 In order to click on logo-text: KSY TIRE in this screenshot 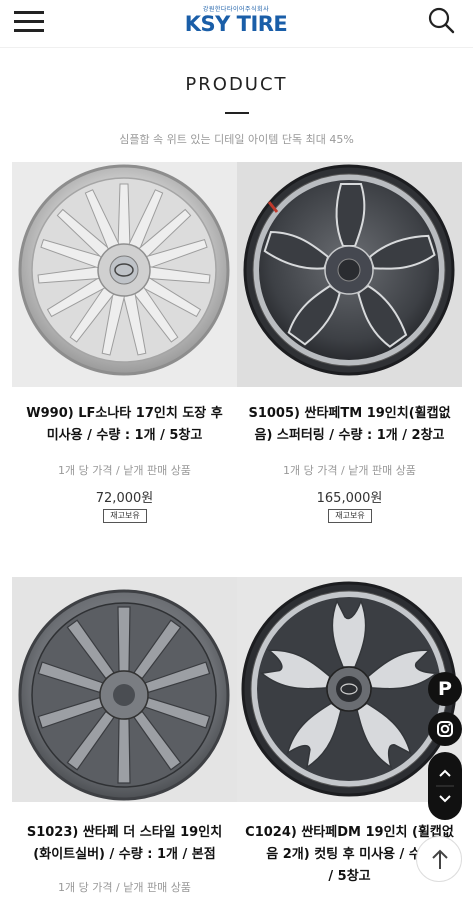, I will do `click(236, 24)`.